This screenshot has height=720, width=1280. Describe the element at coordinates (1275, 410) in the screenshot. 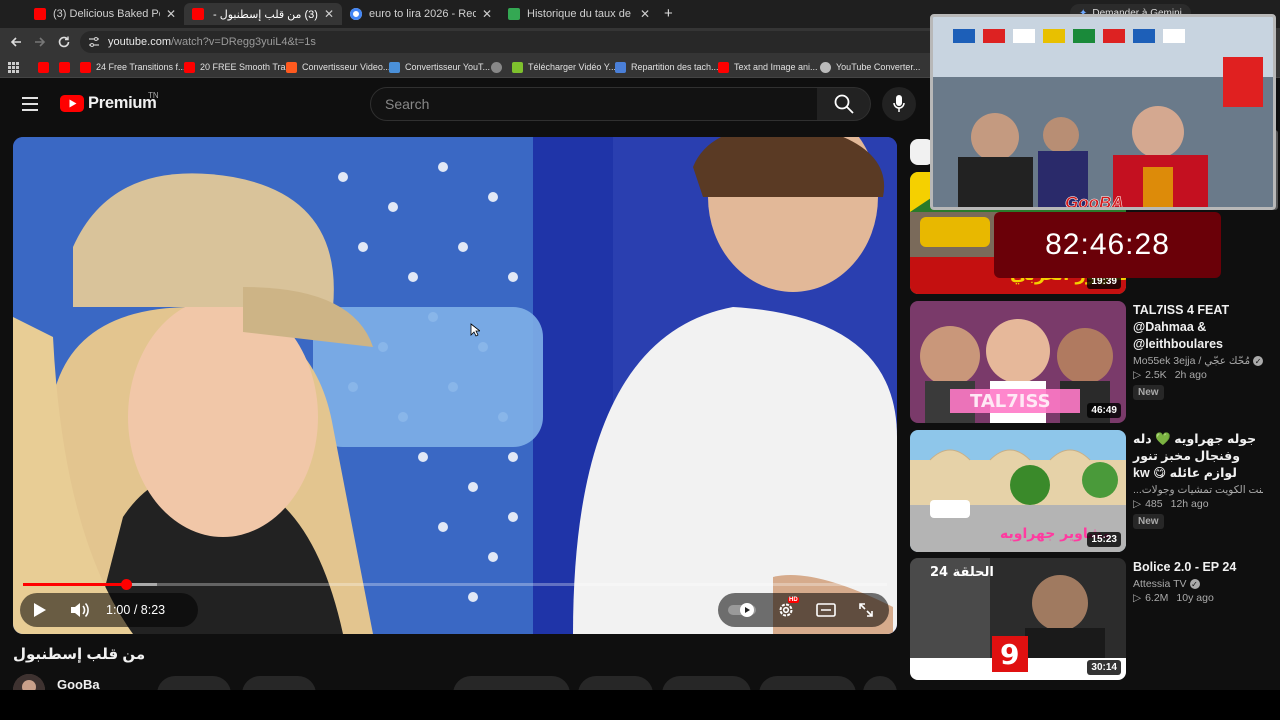

I see `page-scrollbar` at that location.